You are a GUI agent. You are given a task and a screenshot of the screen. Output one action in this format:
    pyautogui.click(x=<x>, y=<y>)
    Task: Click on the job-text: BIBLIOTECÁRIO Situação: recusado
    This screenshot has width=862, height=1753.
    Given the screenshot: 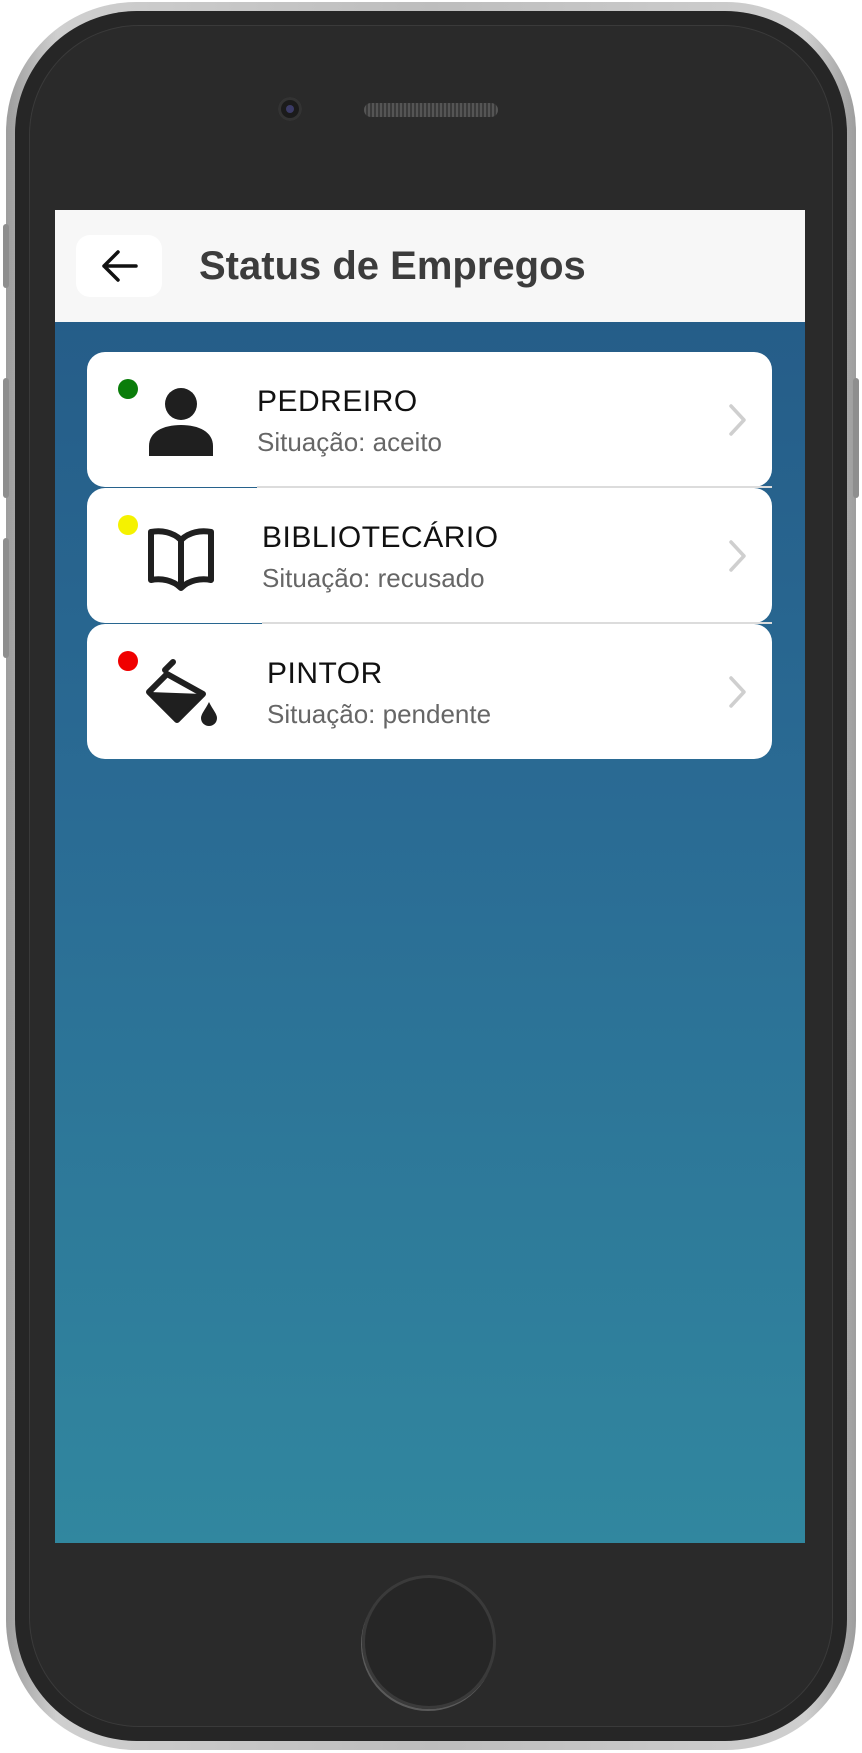 What is the action you would take?
    pyautogui.click(x=380, y=557)
    